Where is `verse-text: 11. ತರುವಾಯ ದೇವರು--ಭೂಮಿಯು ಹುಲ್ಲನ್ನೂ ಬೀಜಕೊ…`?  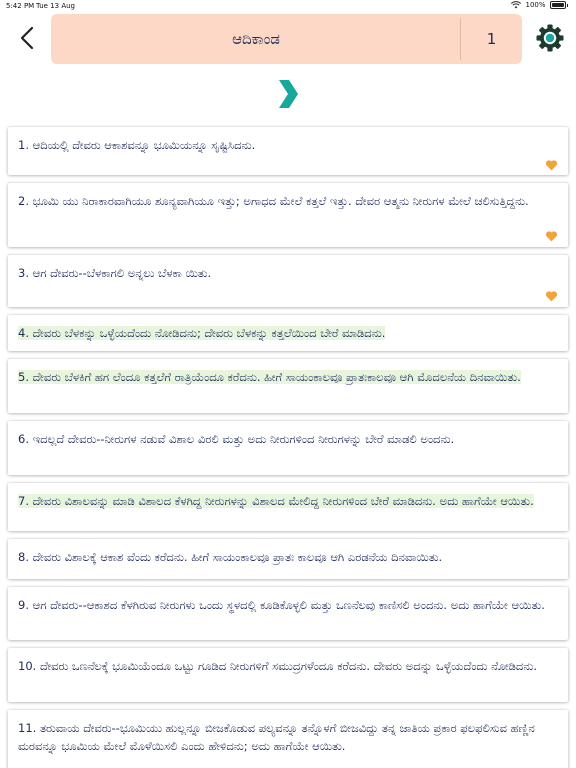
verse-text: 11. ತರುವಾಯ ದೇವರು--ಭೂಮಿಯು ಹುಲ್ಲನ್ನೂ ಬೀಜಕೊ… is located at coordinates (282, 737).